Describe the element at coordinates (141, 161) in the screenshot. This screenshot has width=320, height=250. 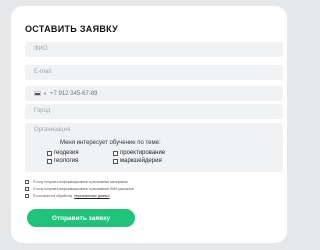
I see `option-label: маркшейдерия` at that location.